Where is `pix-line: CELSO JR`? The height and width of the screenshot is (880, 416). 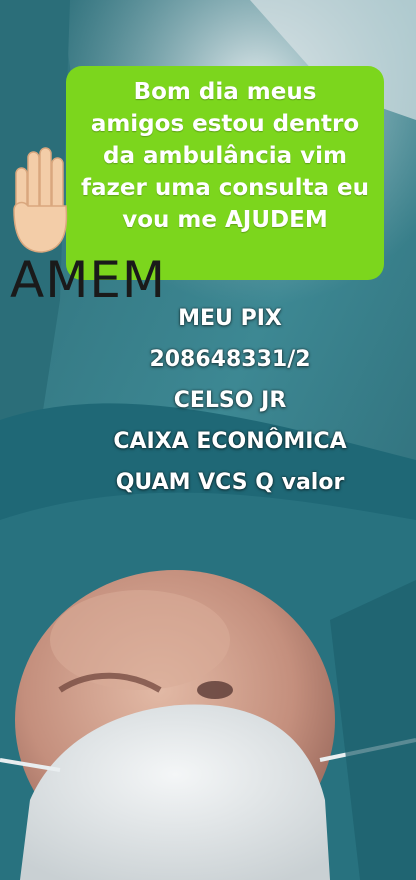
pix-line: CELSO JR is located at coordinates (230, 400).